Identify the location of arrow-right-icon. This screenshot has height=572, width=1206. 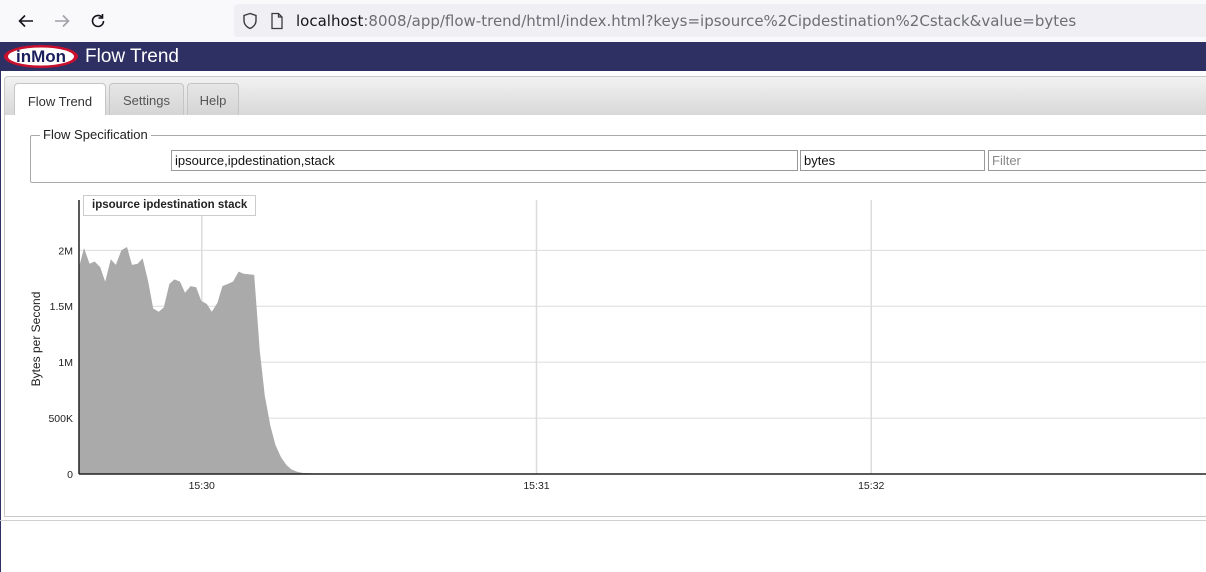
(62, 21).